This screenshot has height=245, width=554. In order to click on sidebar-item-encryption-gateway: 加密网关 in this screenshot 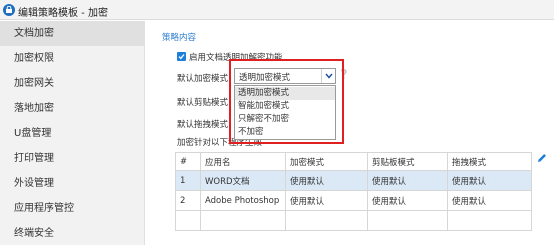, I will do `click(72, 83)`.